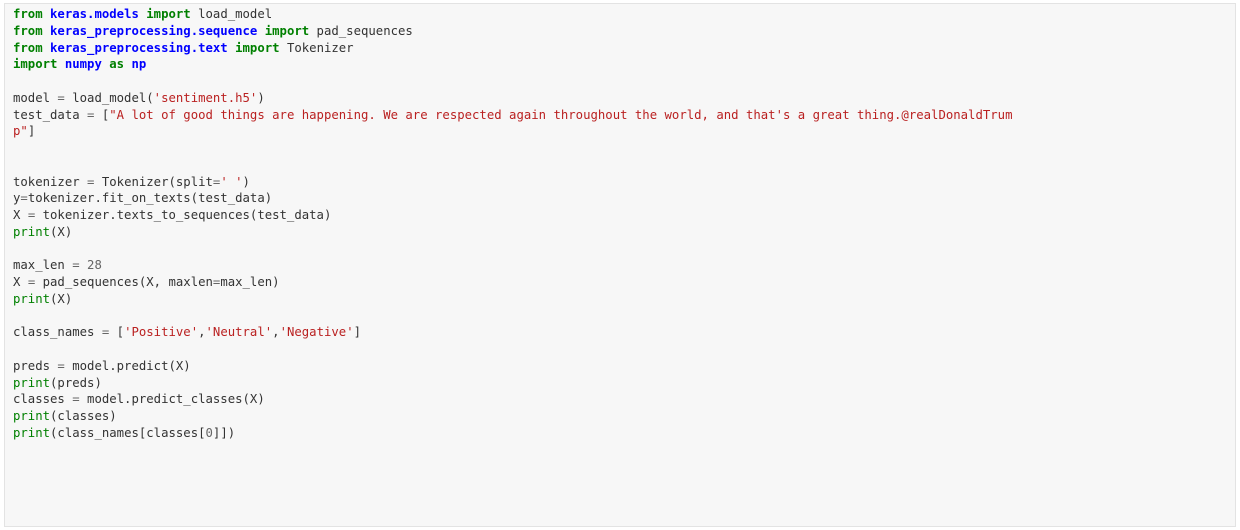 This screenshot has width=1240, height=530. What do you see at coordinates (50, 181) in the screenshot?
I see `code-token: tokenizer` at bounding box center [50, 181].